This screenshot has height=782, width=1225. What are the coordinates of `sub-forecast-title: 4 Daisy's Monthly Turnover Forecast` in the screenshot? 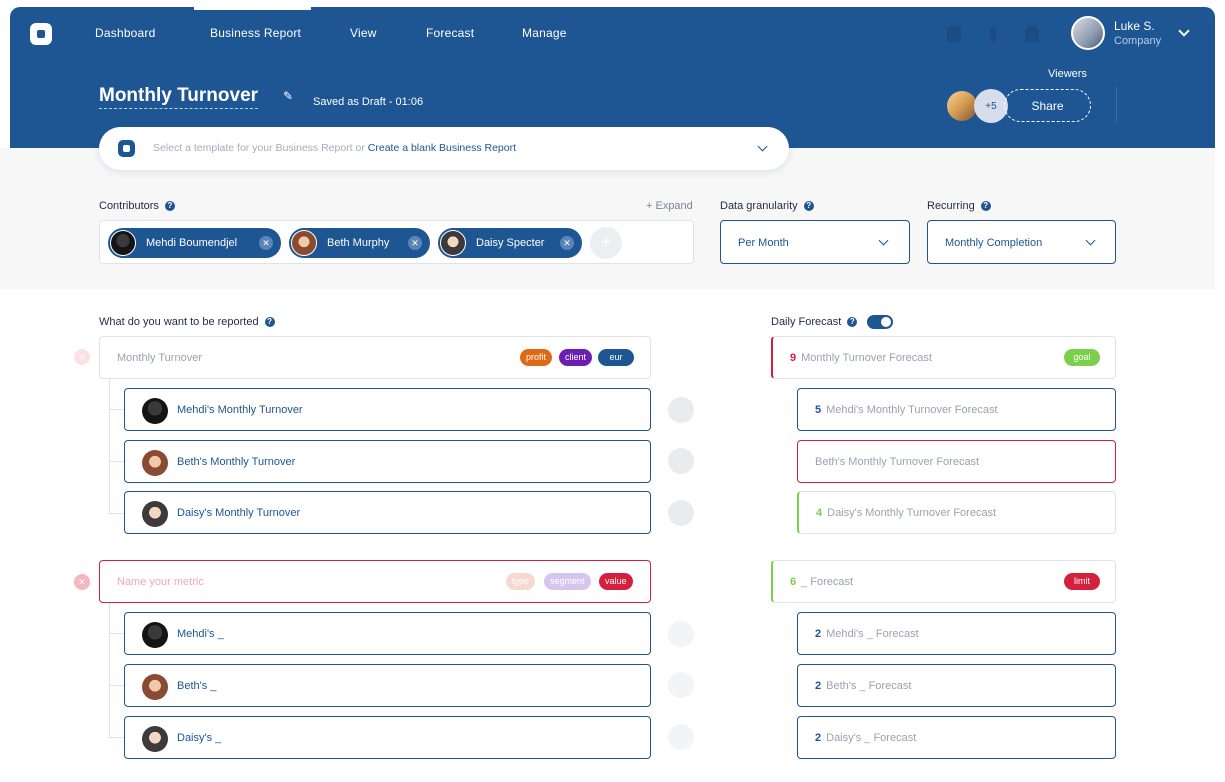 It's located at (906, 513).